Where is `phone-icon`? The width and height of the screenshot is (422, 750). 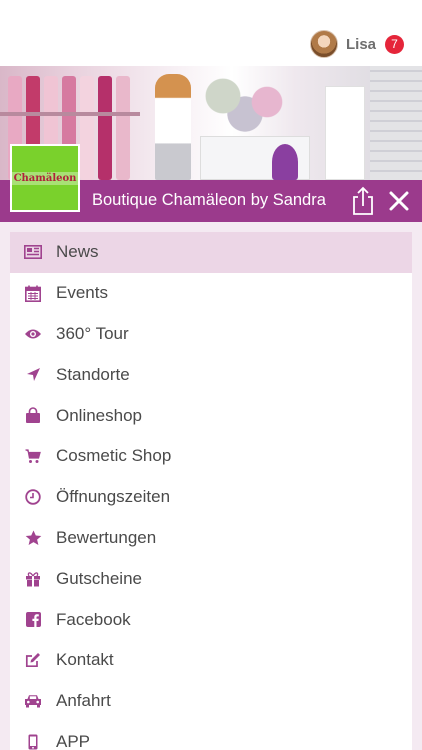 phone-icon is located at coordinates (33, 741).